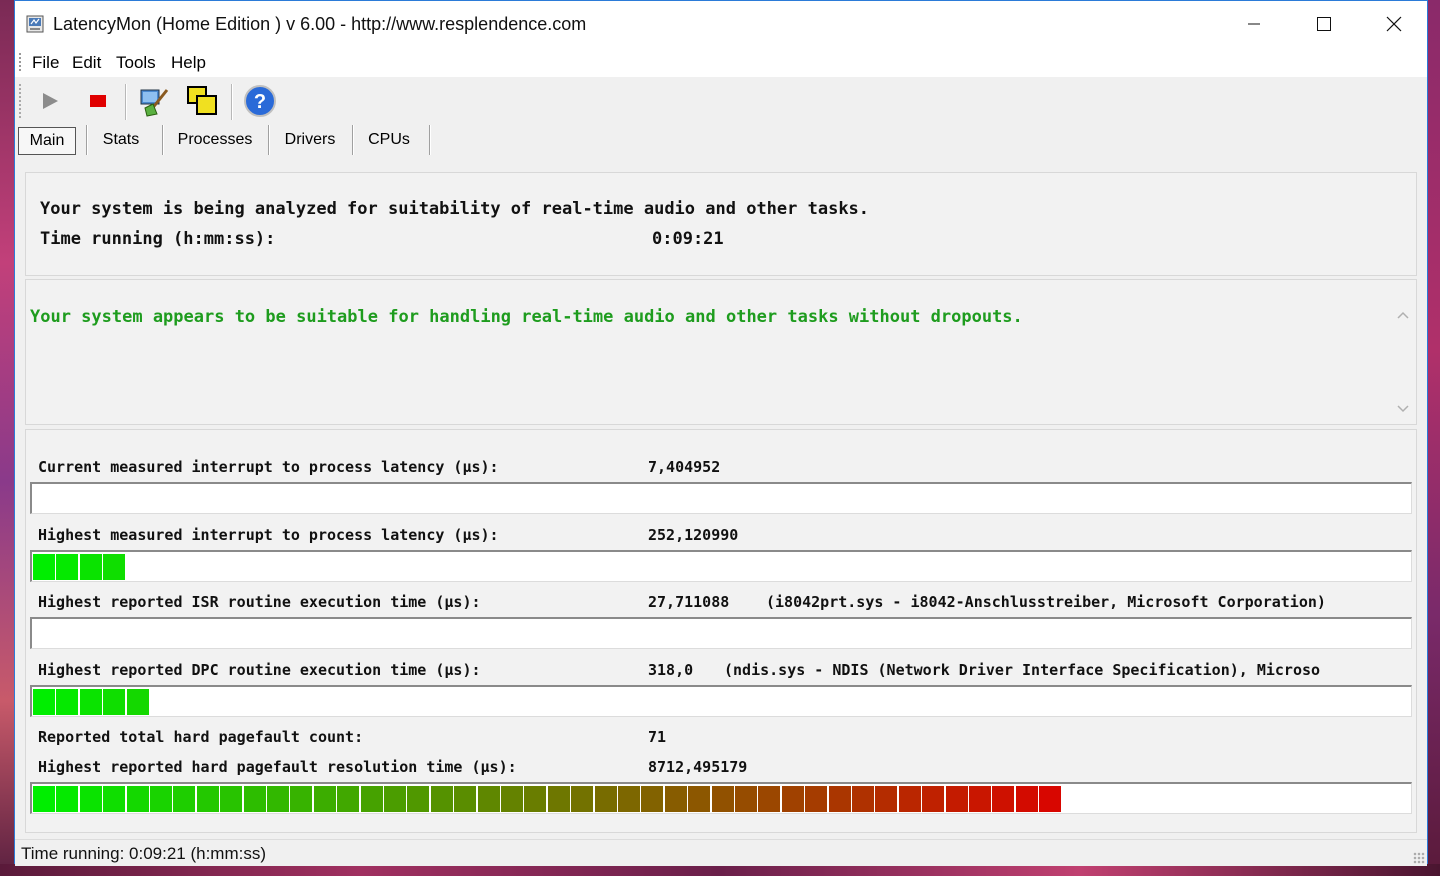  What do you see at coordinates (721, 498) in the screenshot?
I see `current-latency-bar` at bounding box center [721, 498].